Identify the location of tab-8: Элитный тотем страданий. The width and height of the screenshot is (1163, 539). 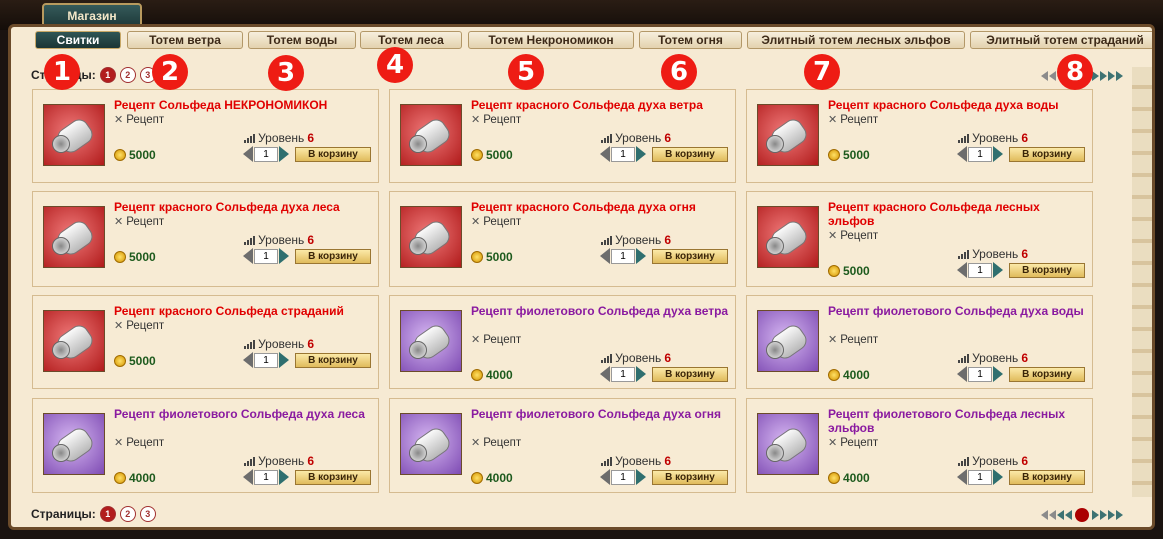
(1061, 40).